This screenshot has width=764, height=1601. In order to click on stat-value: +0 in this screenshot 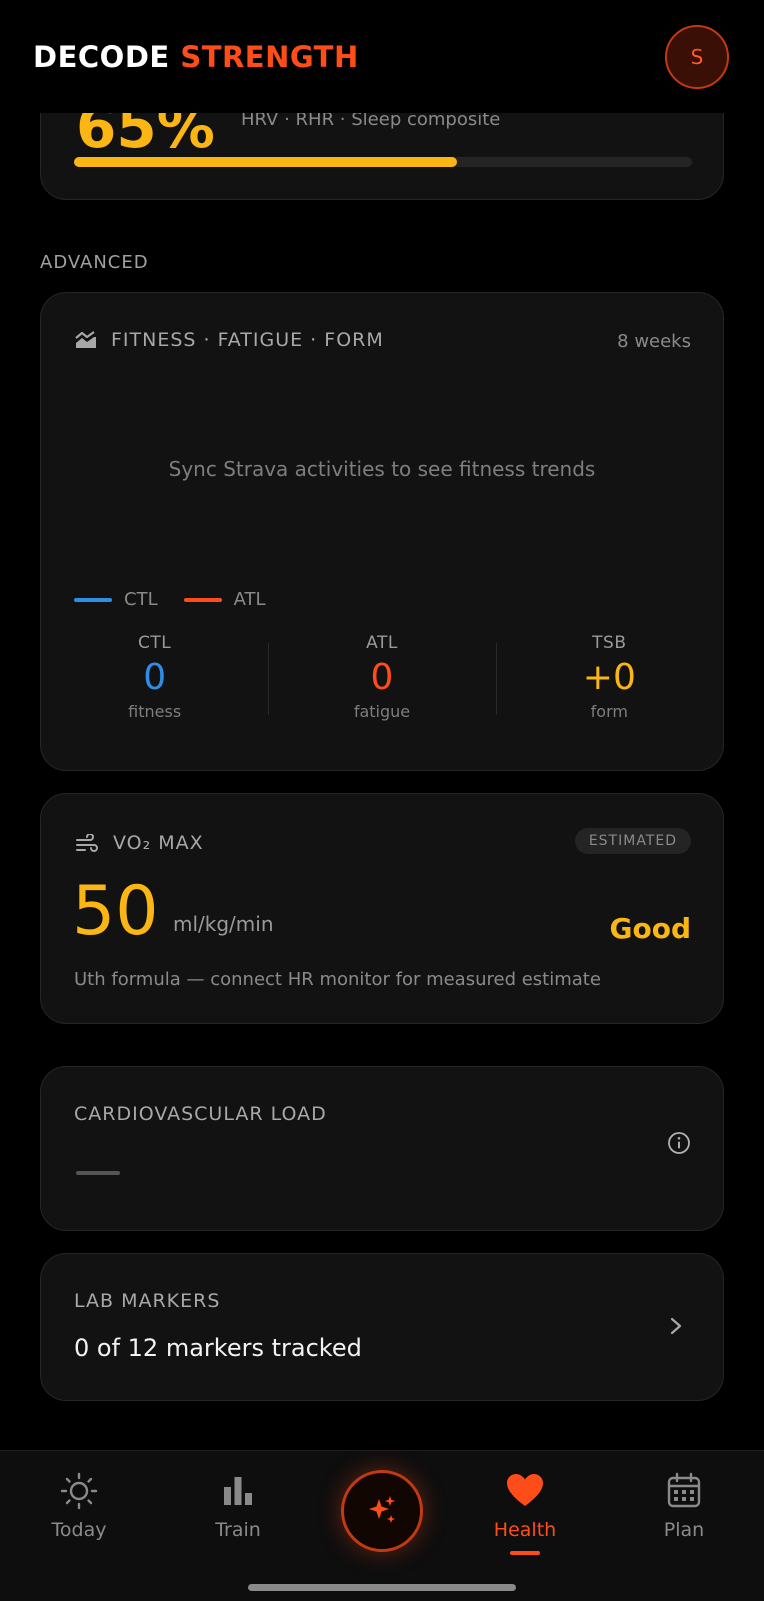, I will do `click(609, 677)`.